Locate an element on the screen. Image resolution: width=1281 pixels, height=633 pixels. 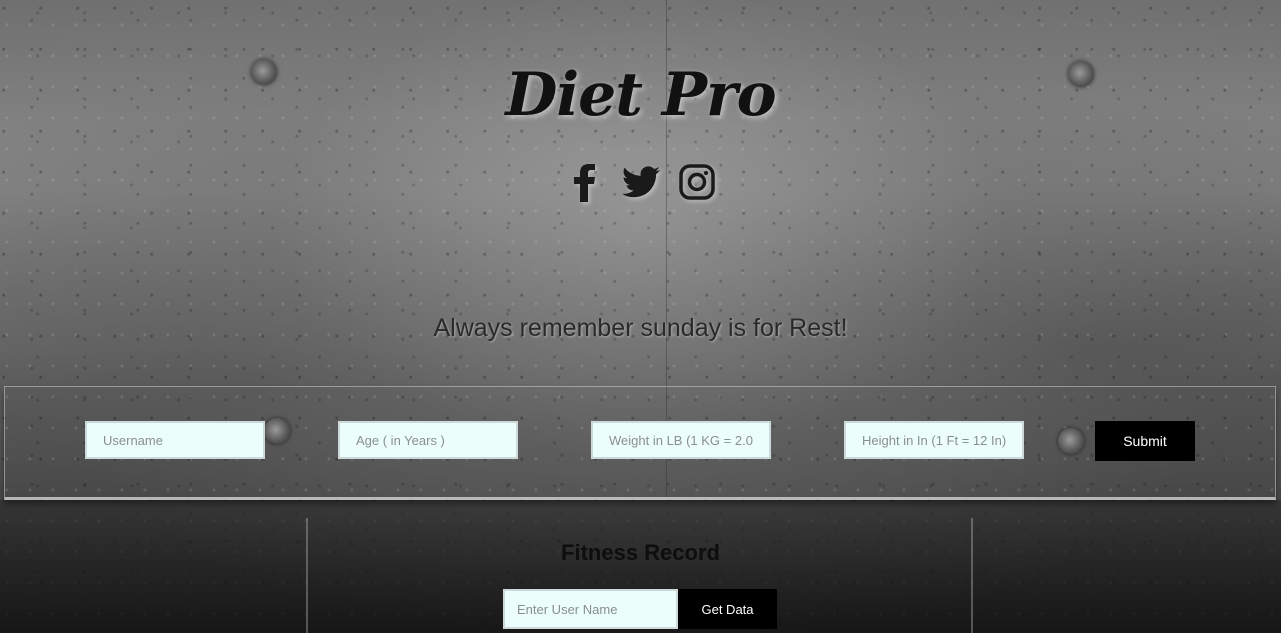
twitter-icon is located at coordinates (640, 182).